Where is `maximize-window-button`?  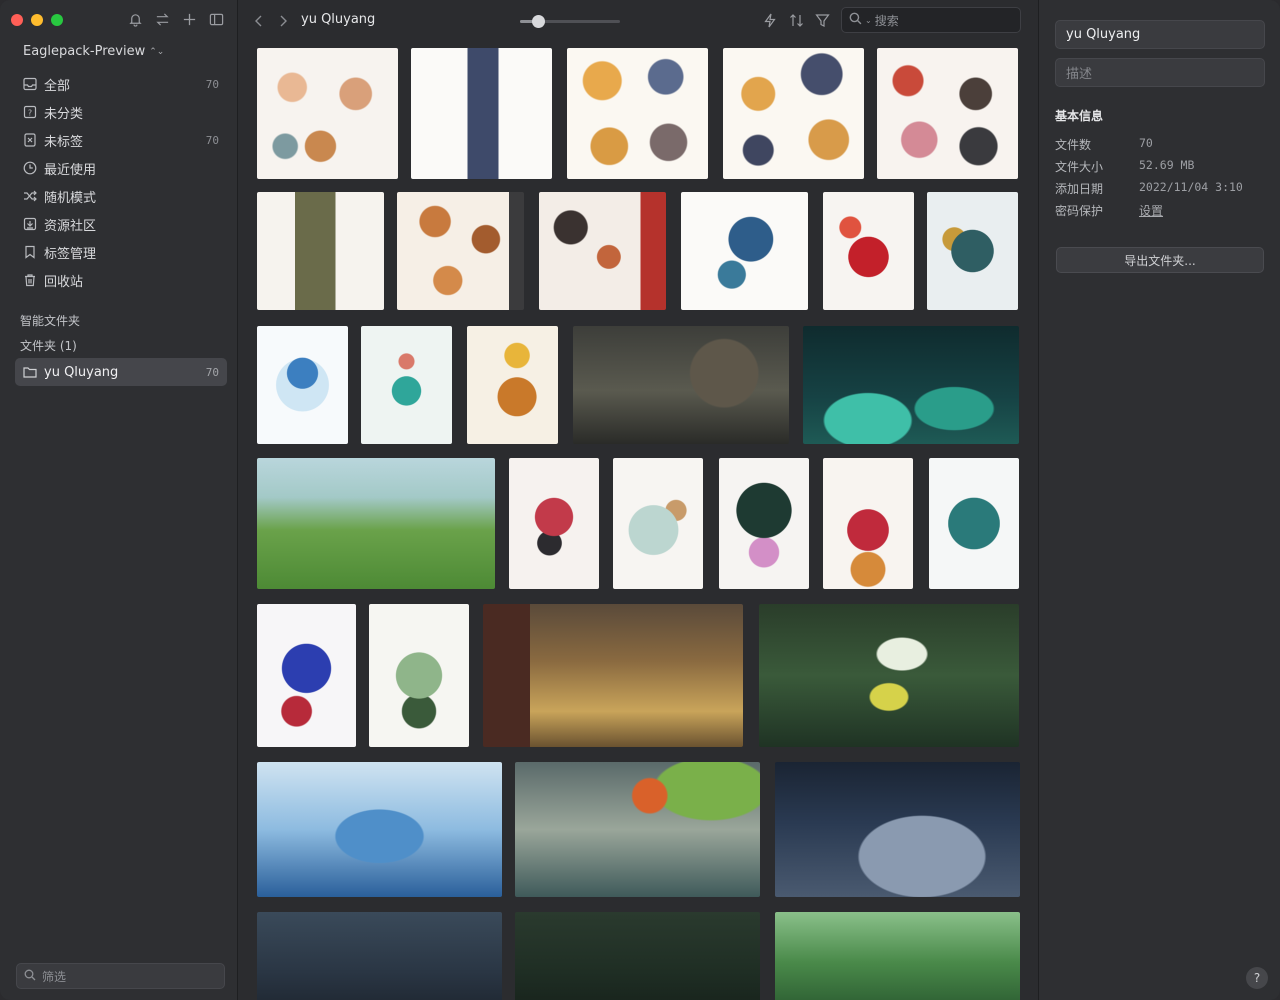 maximize-window-button is located at coordinates (57, 20).